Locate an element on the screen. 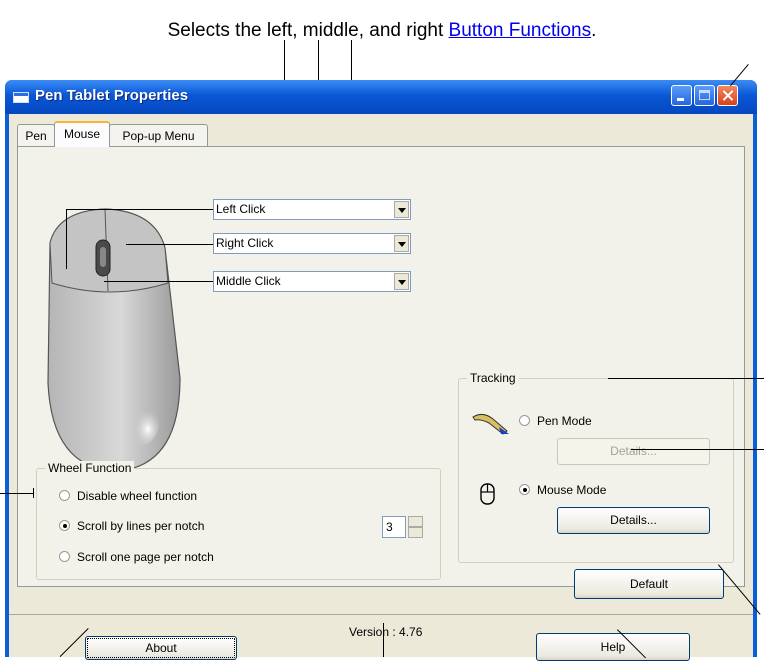  middle-button-dropdown: Middle Click is located at coordinates (312, 281).